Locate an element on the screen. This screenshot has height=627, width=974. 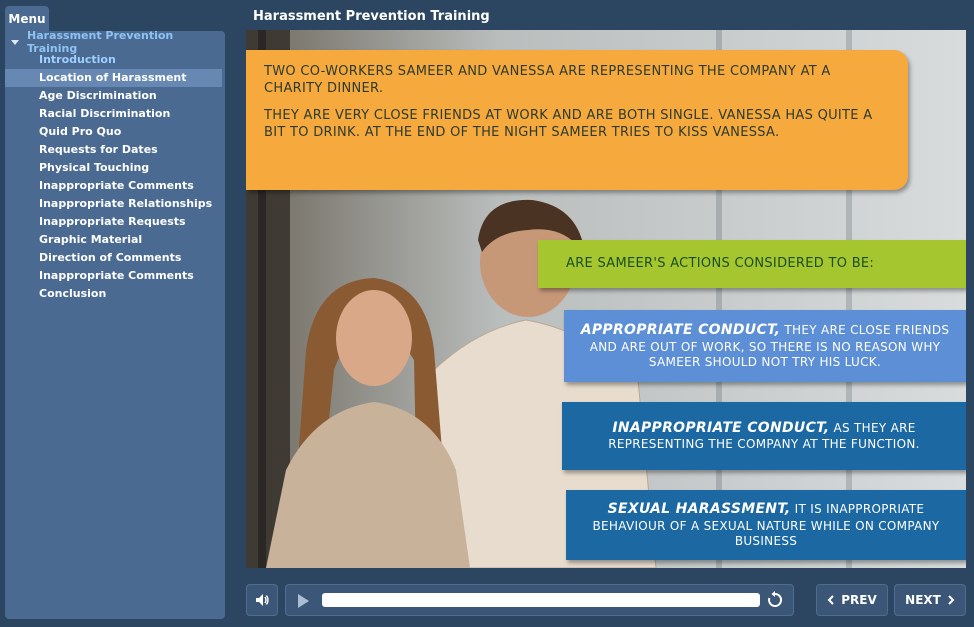
play-icon is located at coordinates (303, 601).